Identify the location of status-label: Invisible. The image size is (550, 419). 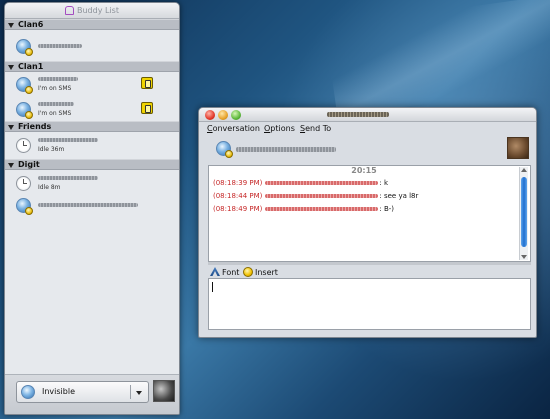
(58, 391).